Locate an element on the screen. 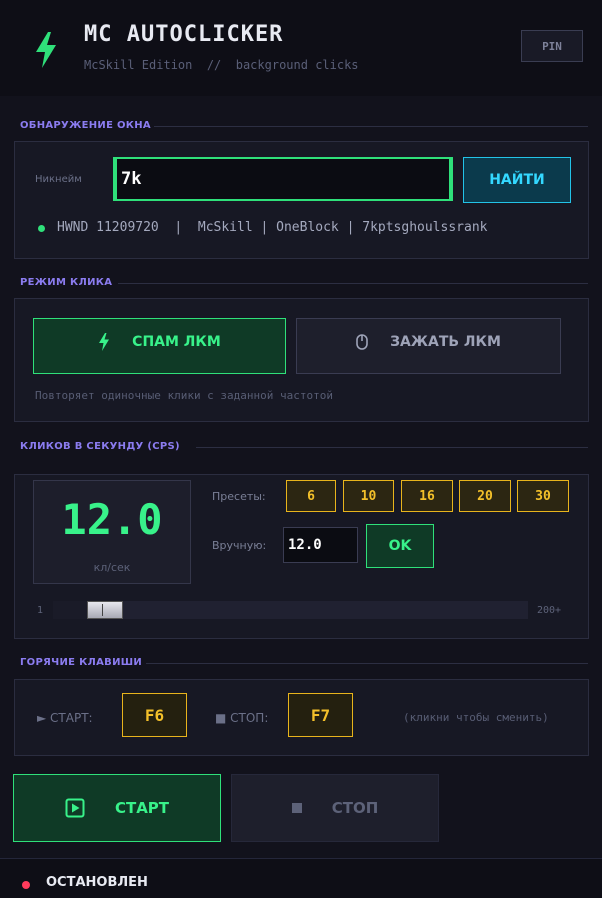 The image size is (602, 898). hotkey-hint: (кликни чтобы сменить) is located at coordinates (476, 717).